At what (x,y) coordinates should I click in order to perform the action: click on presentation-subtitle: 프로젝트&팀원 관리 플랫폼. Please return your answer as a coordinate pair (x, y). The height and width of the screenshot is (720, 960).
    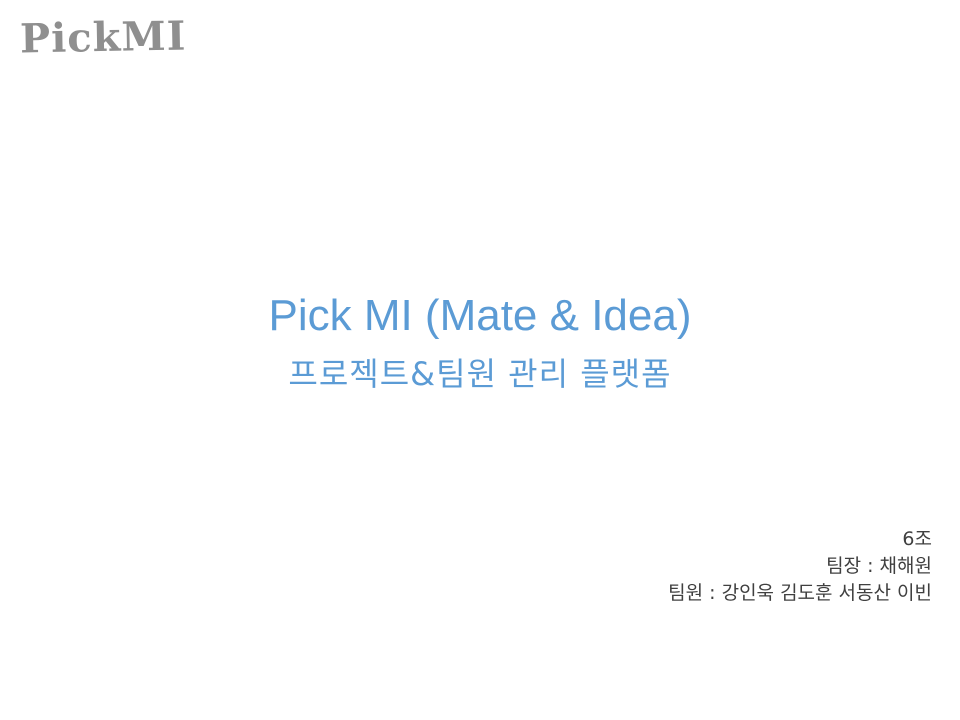
    Looking at the image, I should click on (480, 374).